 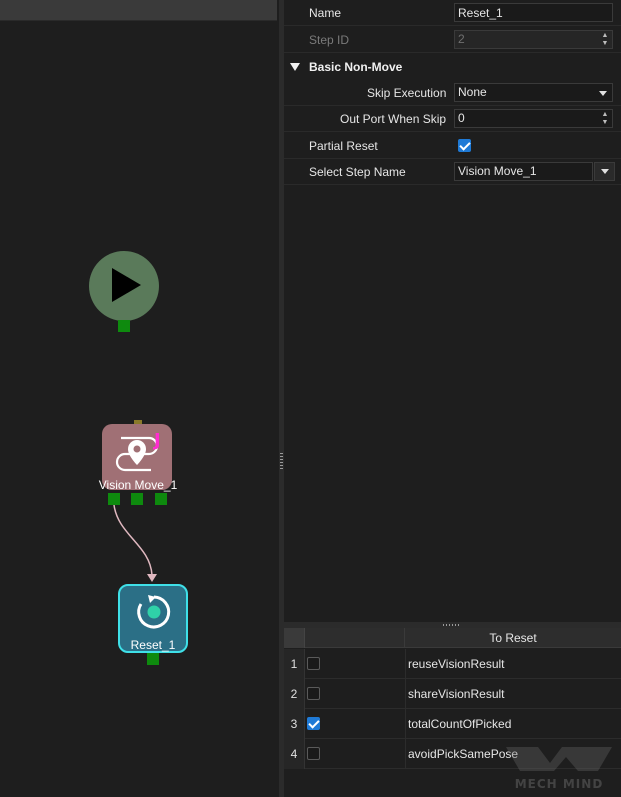 What do you see at coordinates (452, 93) in the screenshot?
I see `prop-row-skip-execution: Skip Execution None` at bounding box center [452, 93].